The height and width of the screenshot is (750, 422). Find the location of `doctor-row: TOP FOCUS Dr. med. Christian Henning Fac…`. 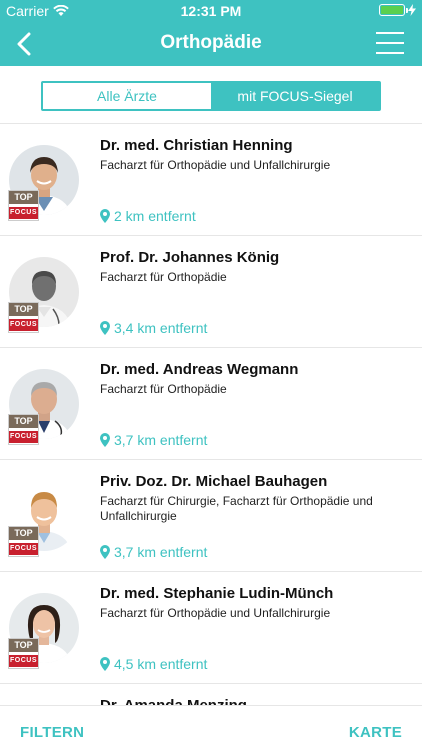

doctor-row: TOP FOCUS Dr. med. Christian Henning Fac… is located at coordinates (211, 180).